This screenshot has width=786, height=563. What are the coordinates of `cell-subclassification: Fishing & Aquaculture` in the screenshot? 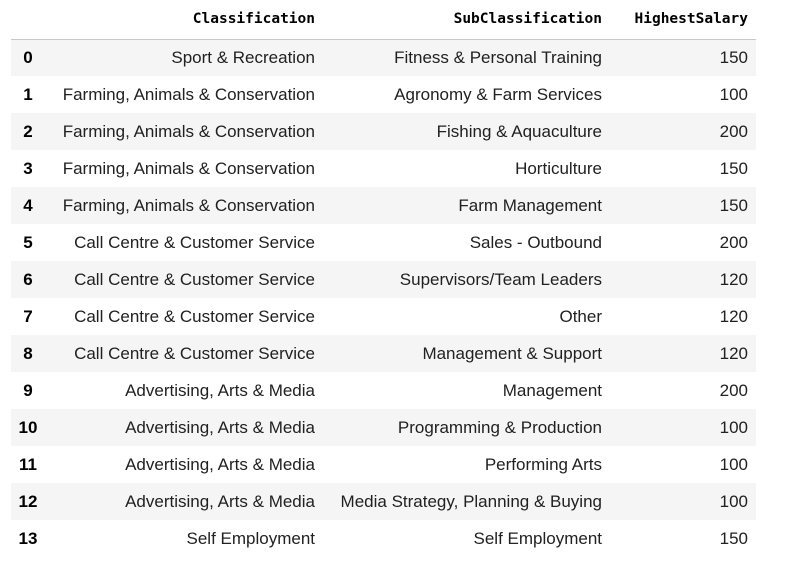 It's located at (519, 131).